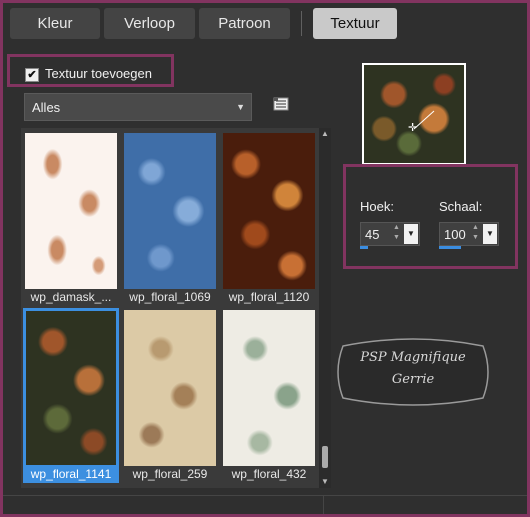  I want to click on scale-spinner: 100 ▲ ▼ ▼, so click(469, 234).